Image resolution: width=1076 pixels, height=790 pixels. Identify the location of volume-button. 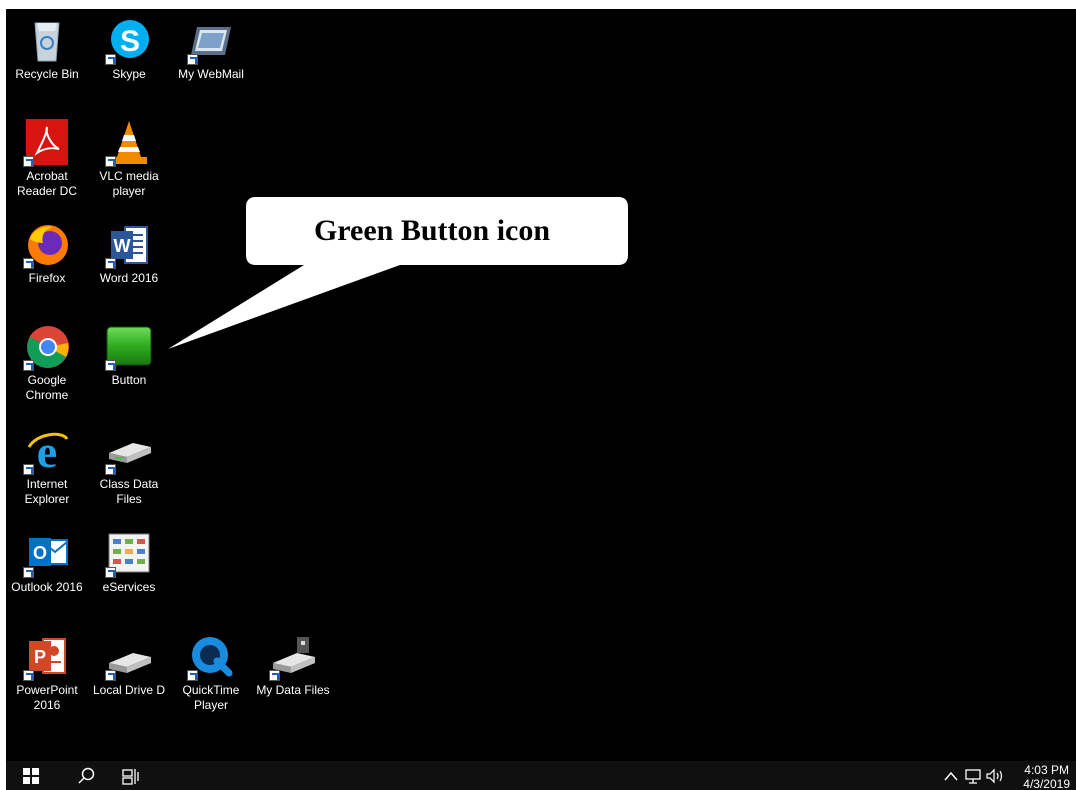
(995, 776).